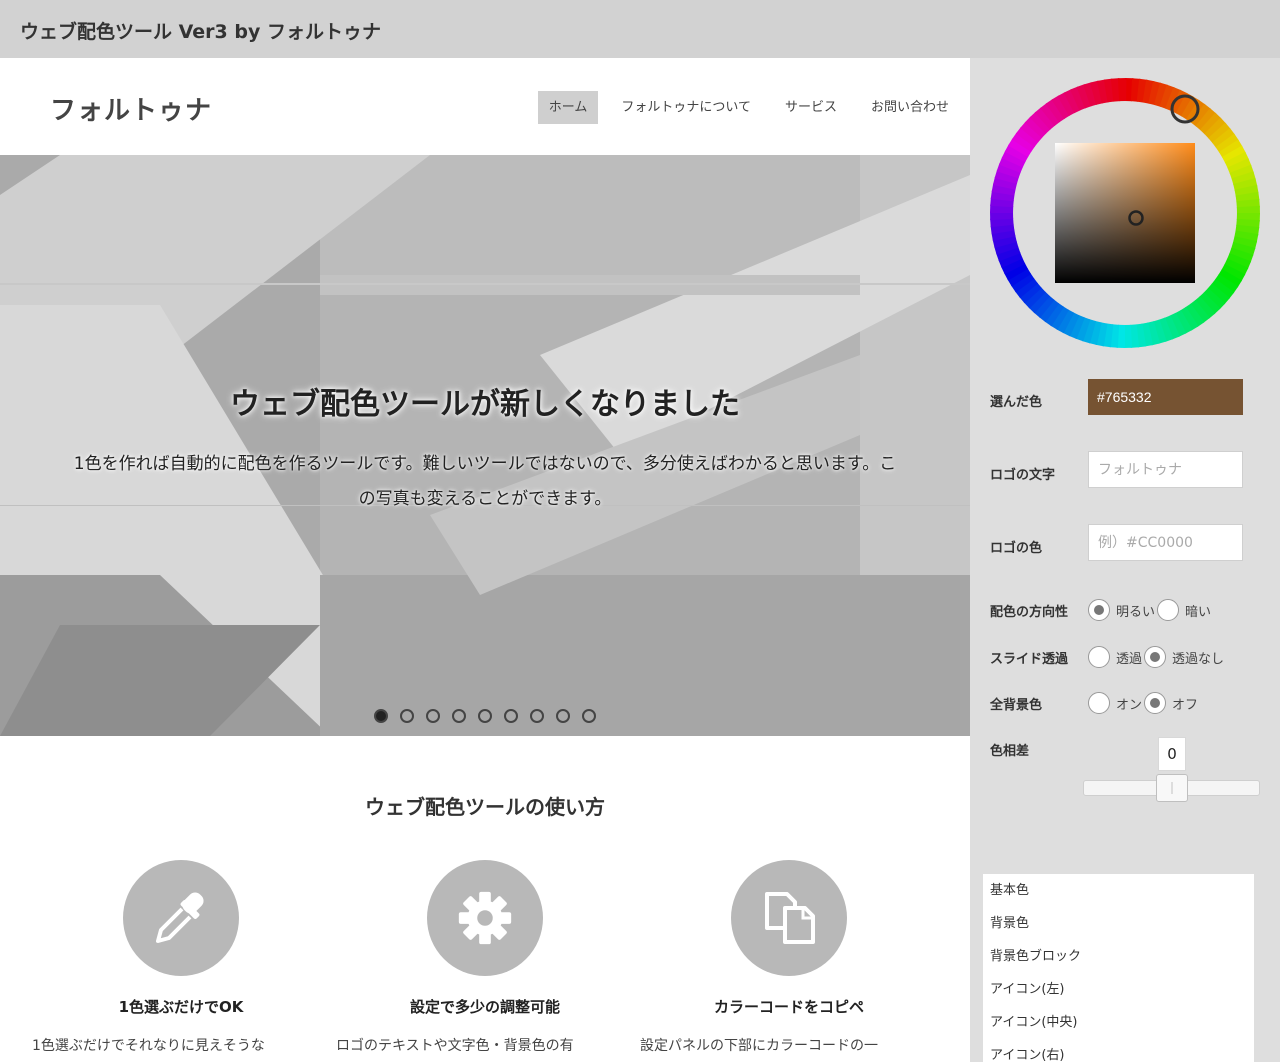 The width and height of the screenshot is (1280, 1062). What do you see at coordinates (1172, 754) in the screenshot?
I see `hue-difference-value: 0` at bounding box center [1172, 754].